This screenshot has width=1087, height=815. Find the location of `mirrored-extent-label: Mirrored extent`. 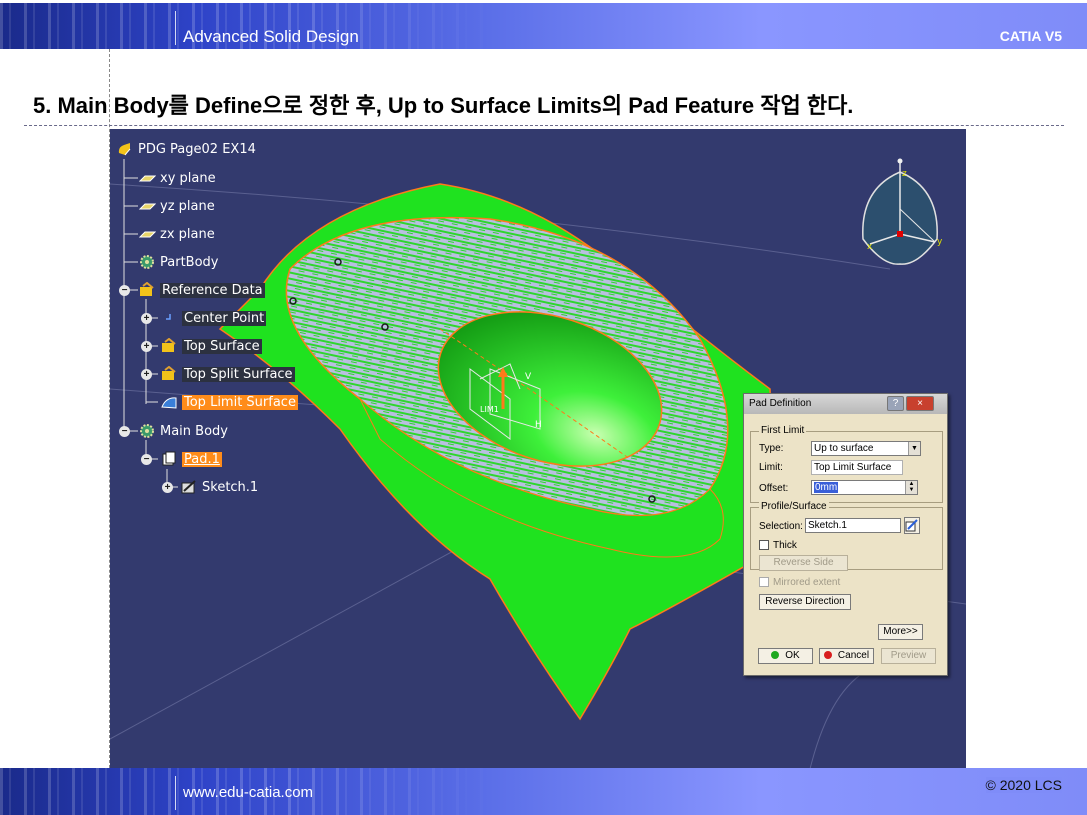

mirrored-extent-label: Mirrored extent is located at coordinates (807, 582).